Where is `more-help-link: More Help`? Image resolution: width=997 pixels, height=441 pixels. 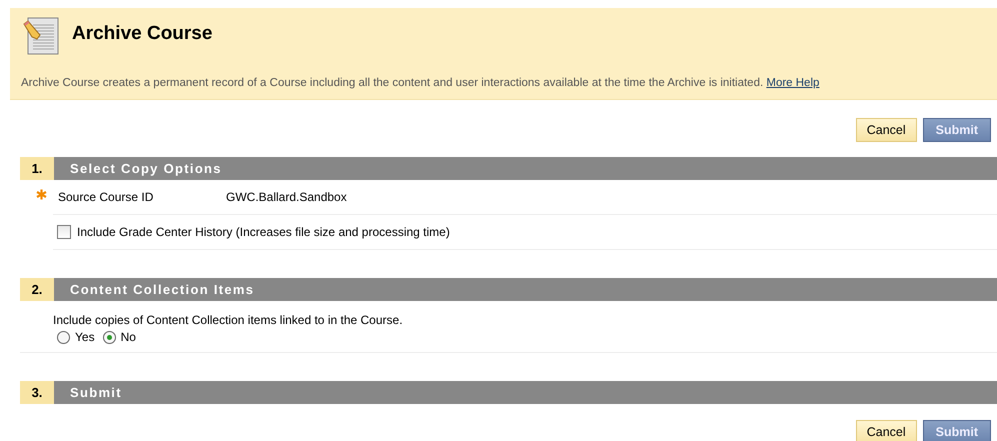
more-help-link: More Help is located at coordinates (793, 83).